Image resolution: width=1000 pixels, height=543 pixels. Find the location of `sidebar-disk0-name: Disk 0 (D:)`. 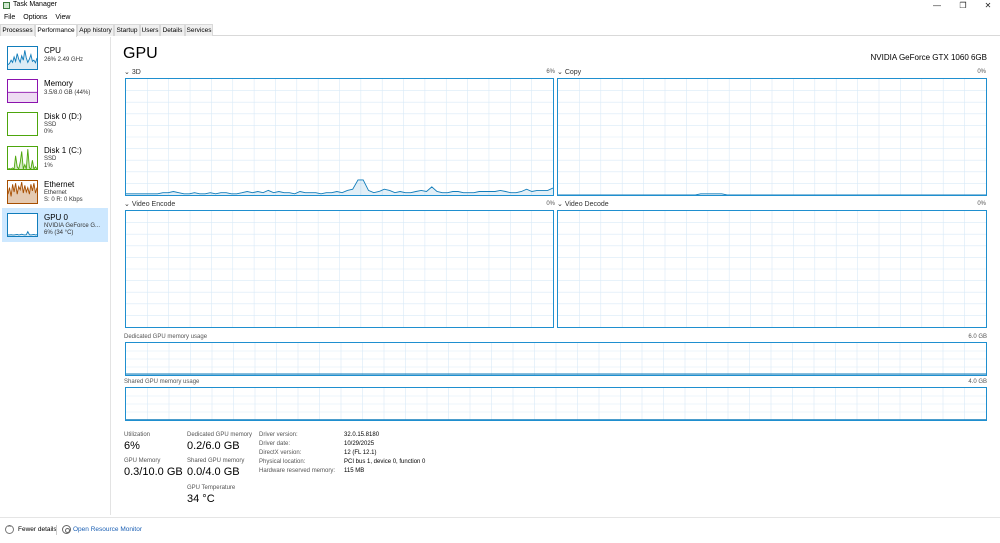

sidebar-disk0-name: Disk 0 (D:) is located at coordinates (63, 116).